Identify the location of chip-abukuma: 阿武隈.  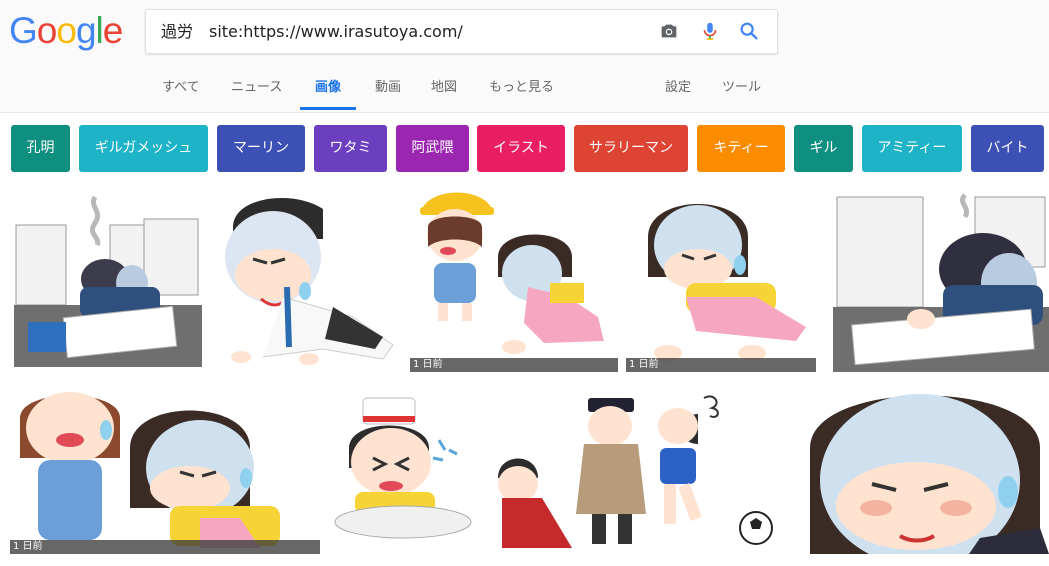
(432, 148).